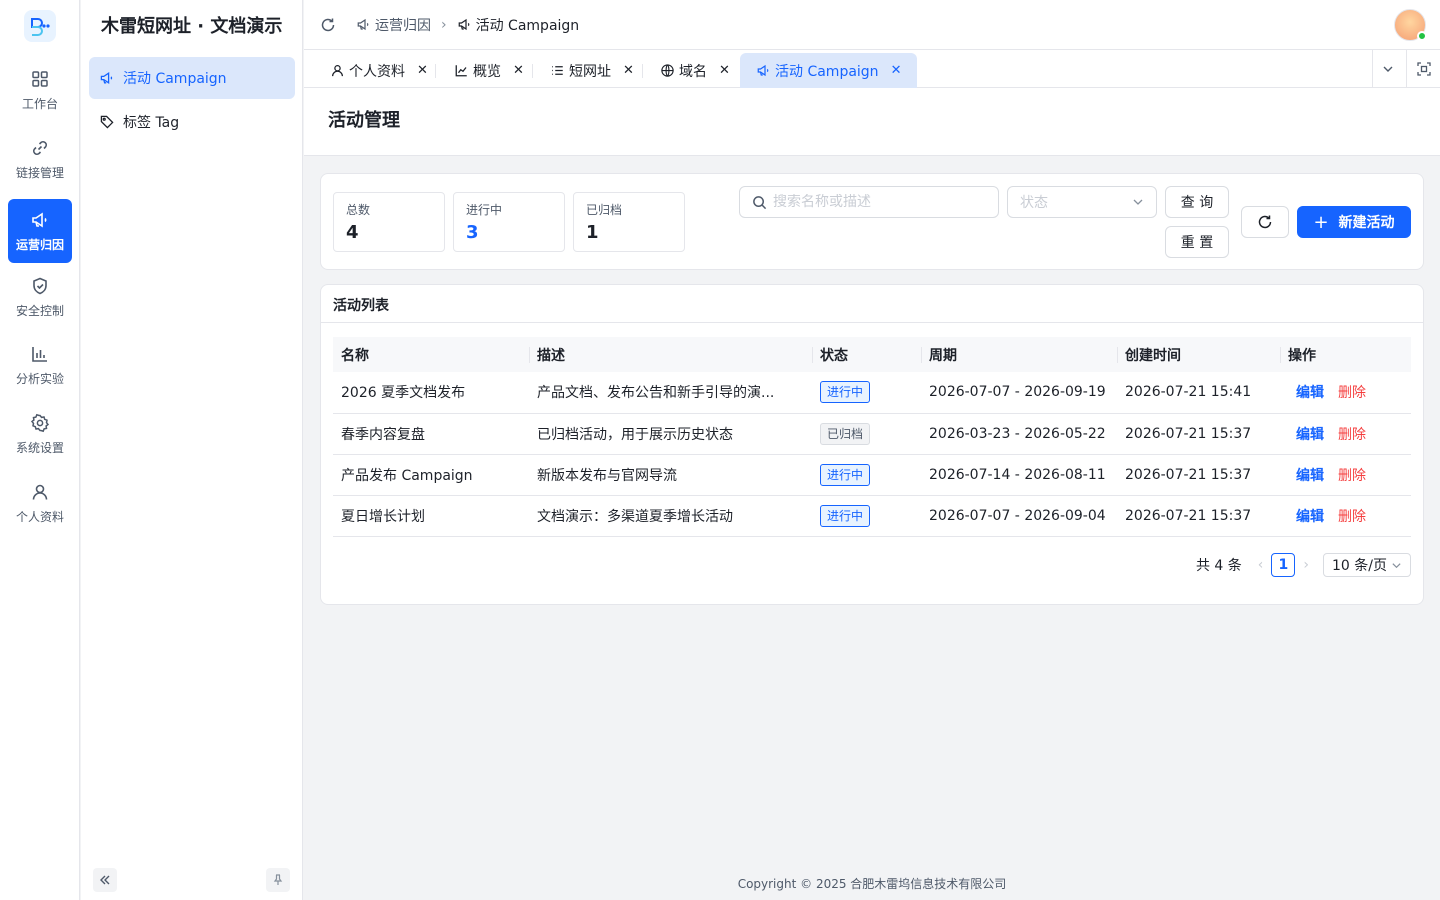 The height and width of the screenshot is (900, 1440). I want to click on tab-overview: 概览 ✕, so click(489, 70).